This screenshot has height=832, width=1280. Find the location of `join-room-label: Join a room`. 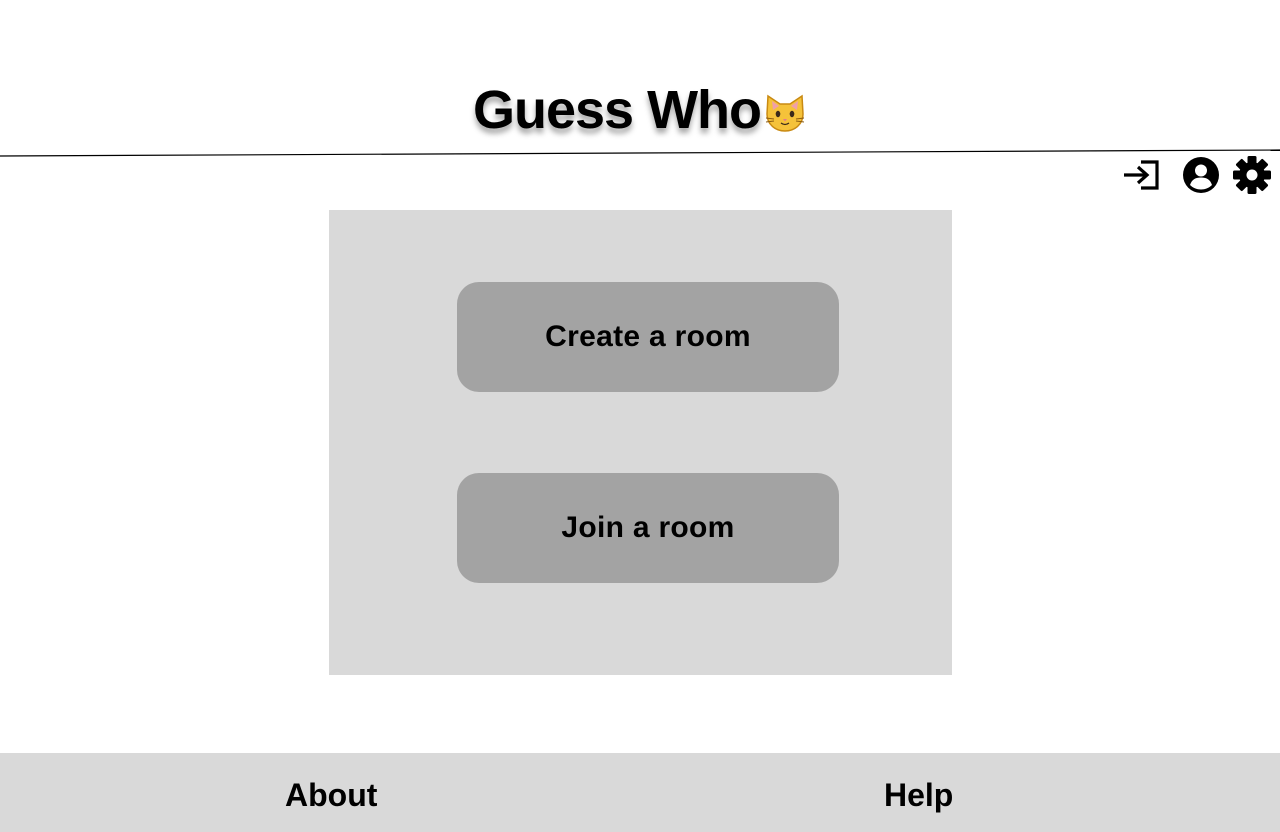

join-room-label: Join a room is located at coordinates (648, 527).